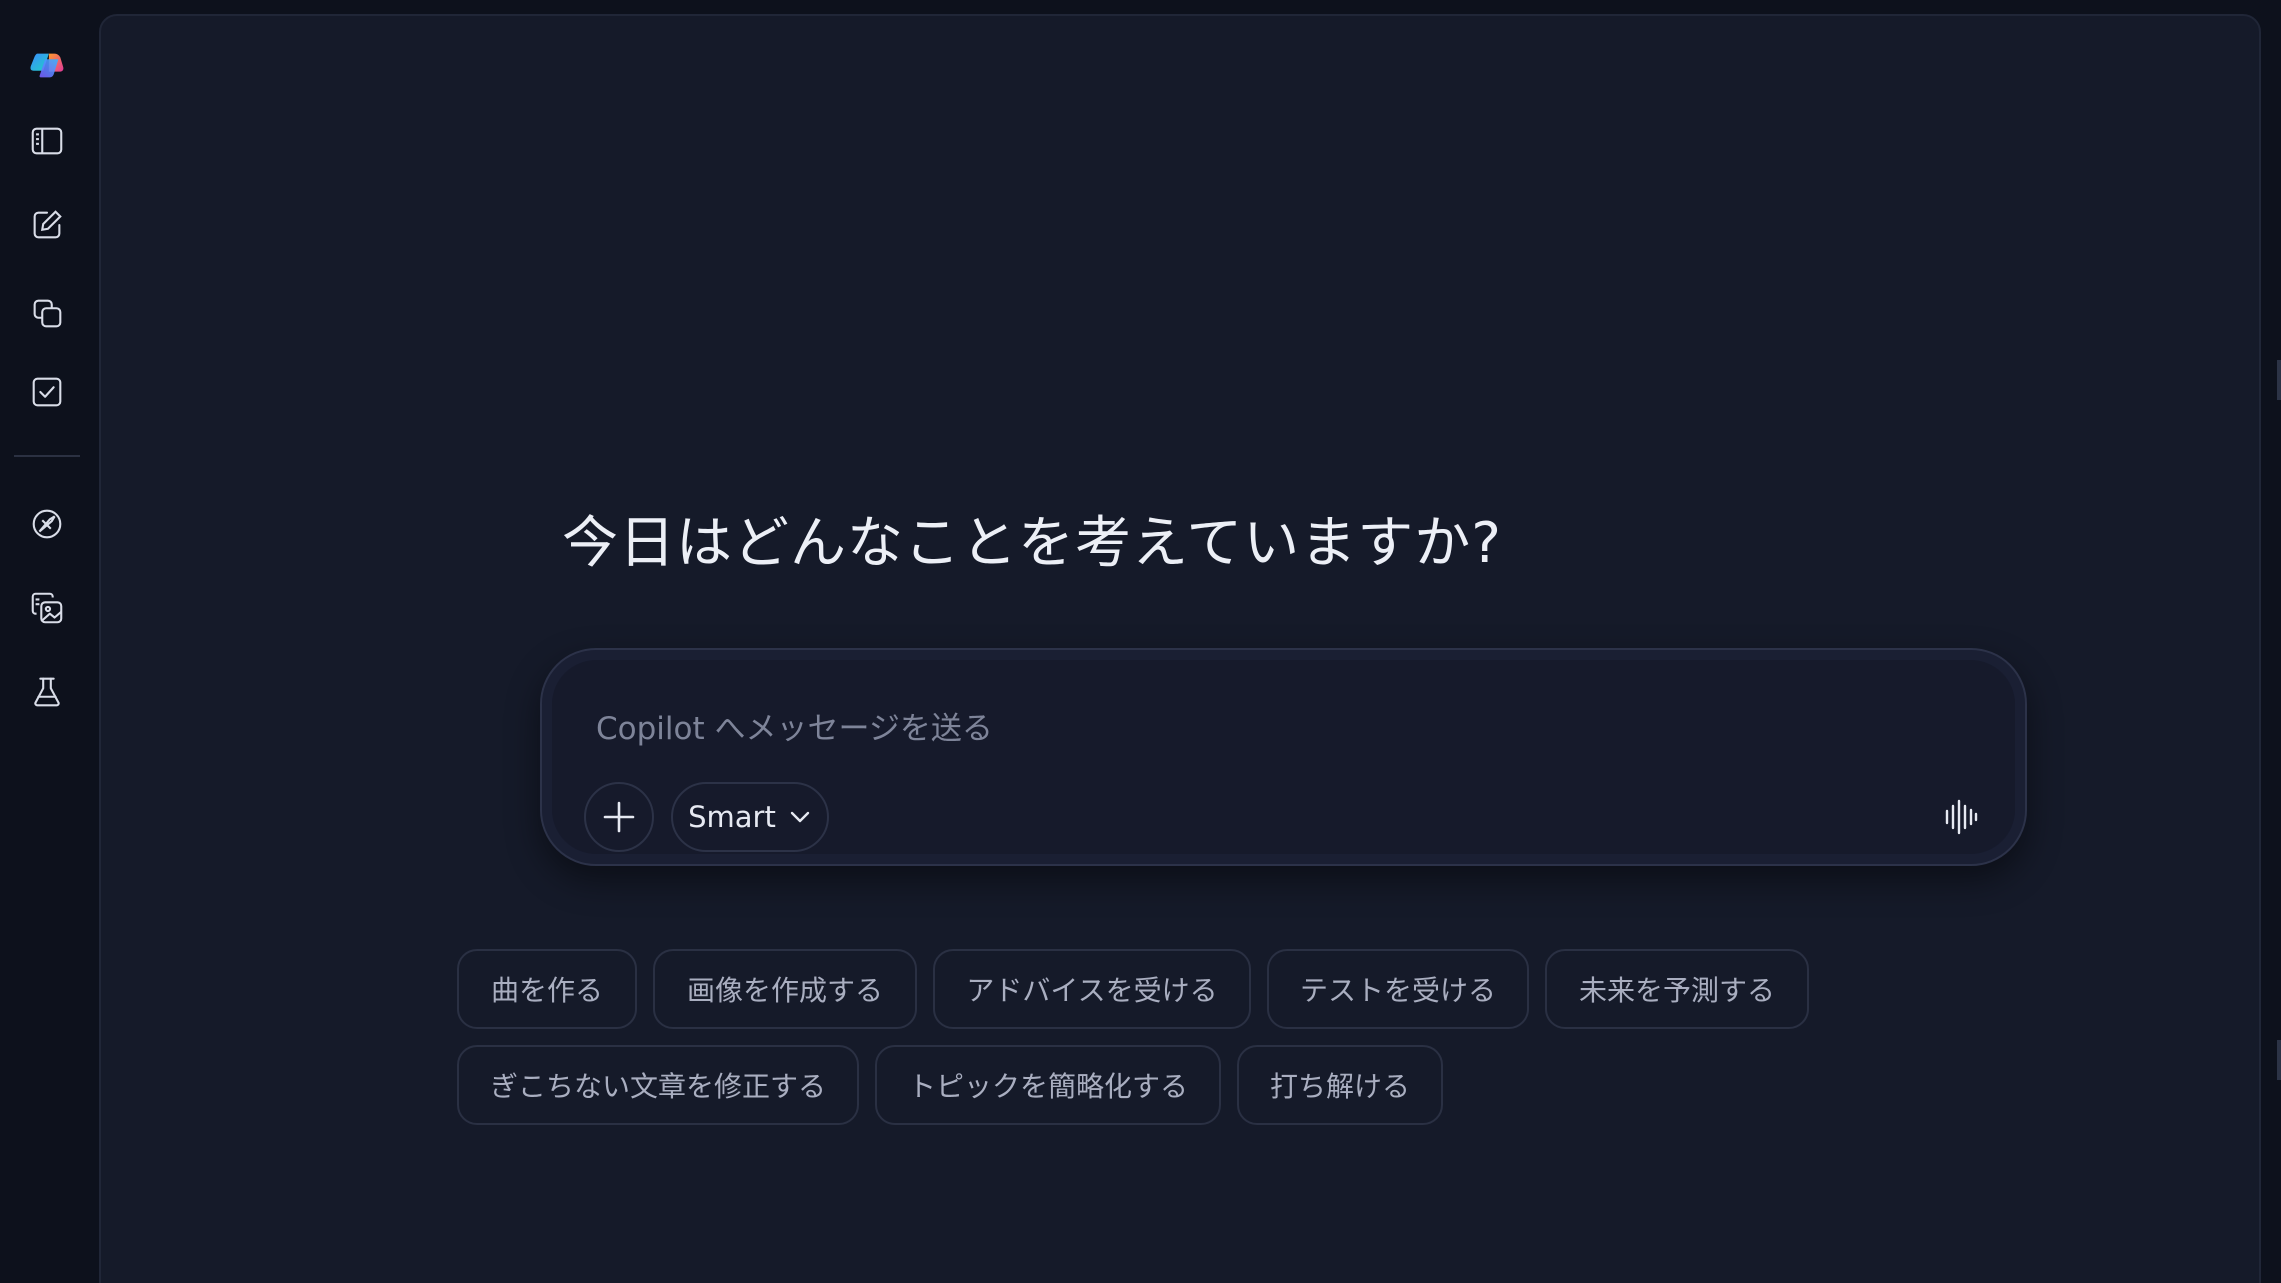  I want to click on image-gallery-button, so click(47, 608).